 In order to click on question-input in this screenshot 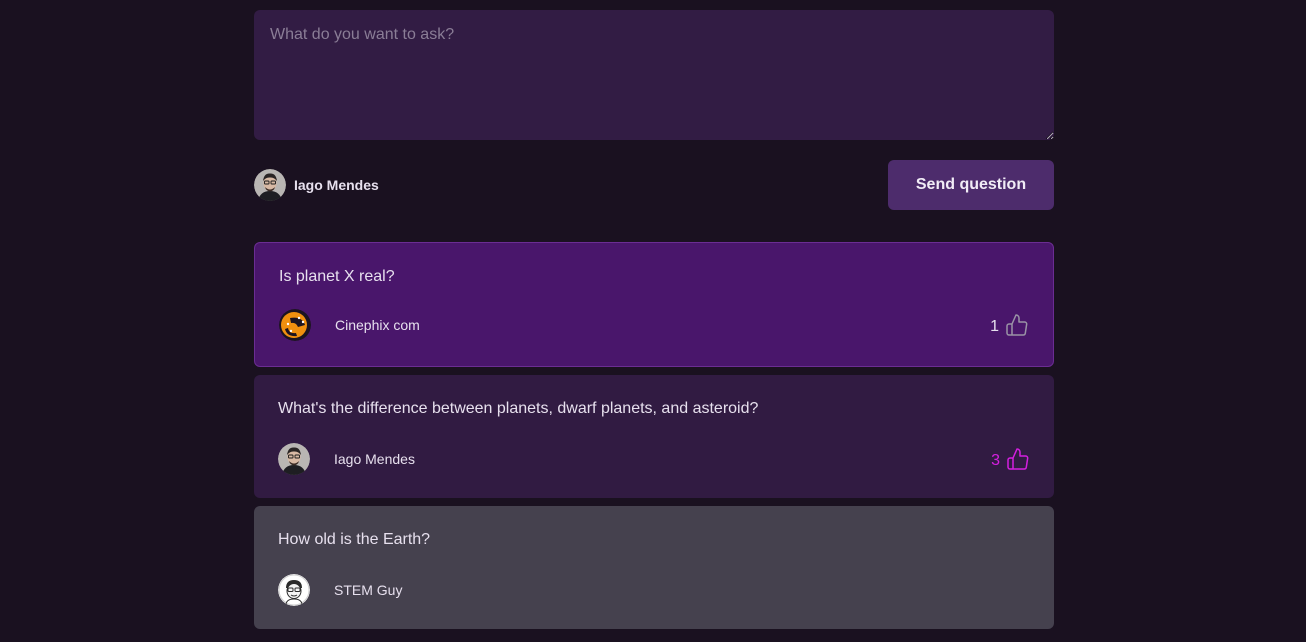, I will do `click(654, 75)`.